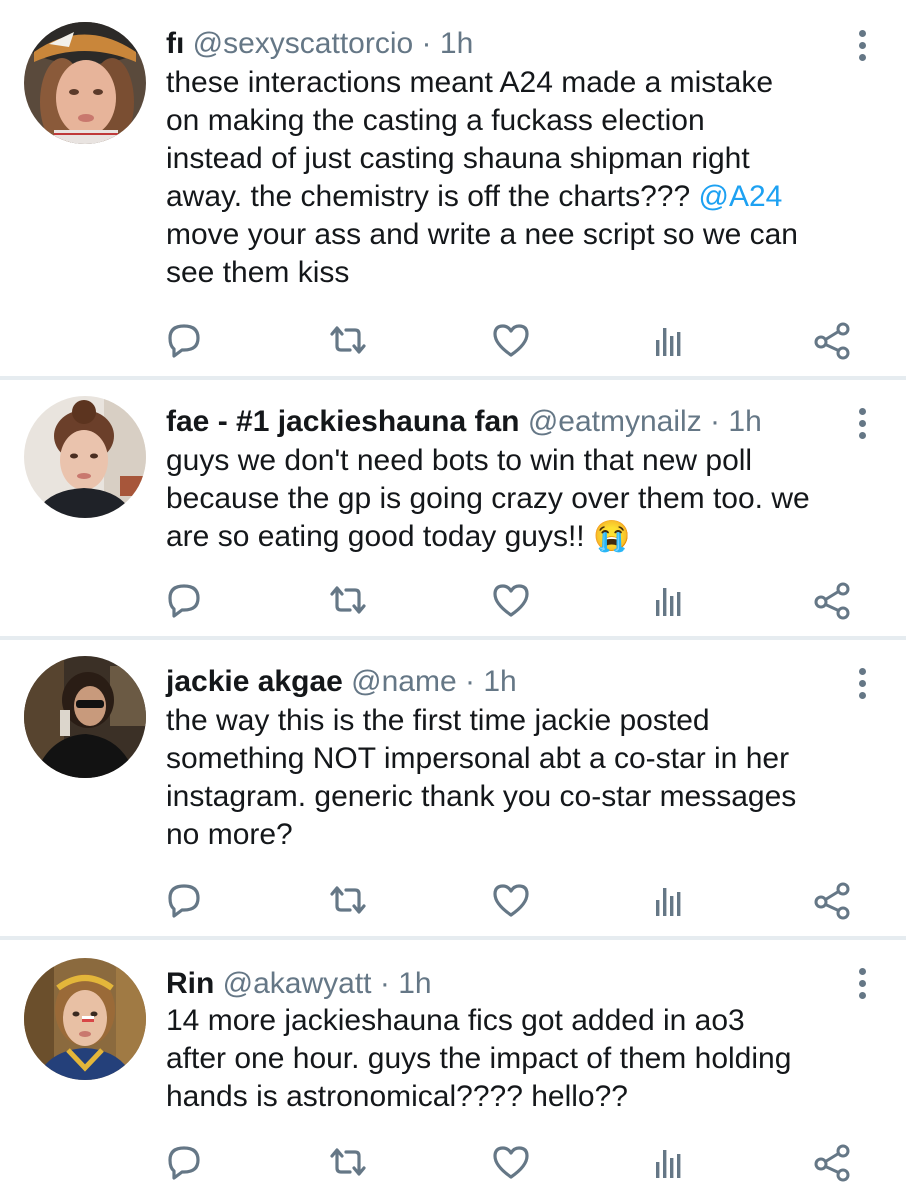 Image resolution: width=906 pixels, height=1200 pixels. What do you see at coordinates (175, 43) in the screenshot?
I see `display-name: fı` at bounding box center [175, 43].